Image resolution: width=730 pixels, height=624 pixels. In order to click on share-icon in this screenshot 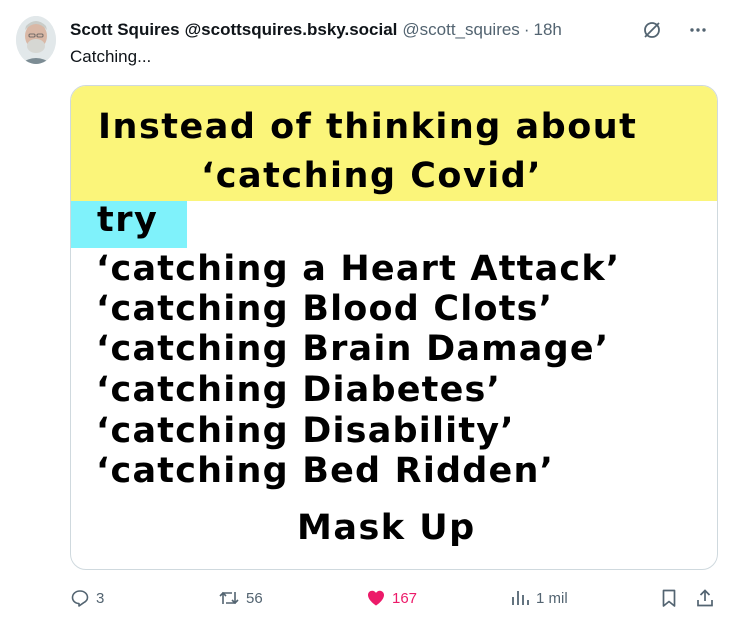, I will do `click(705, 598)`.